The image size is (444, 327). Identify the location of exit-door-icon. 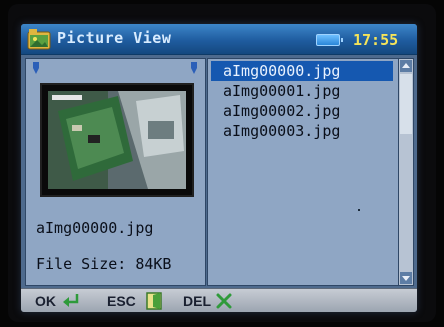
(154, 301).